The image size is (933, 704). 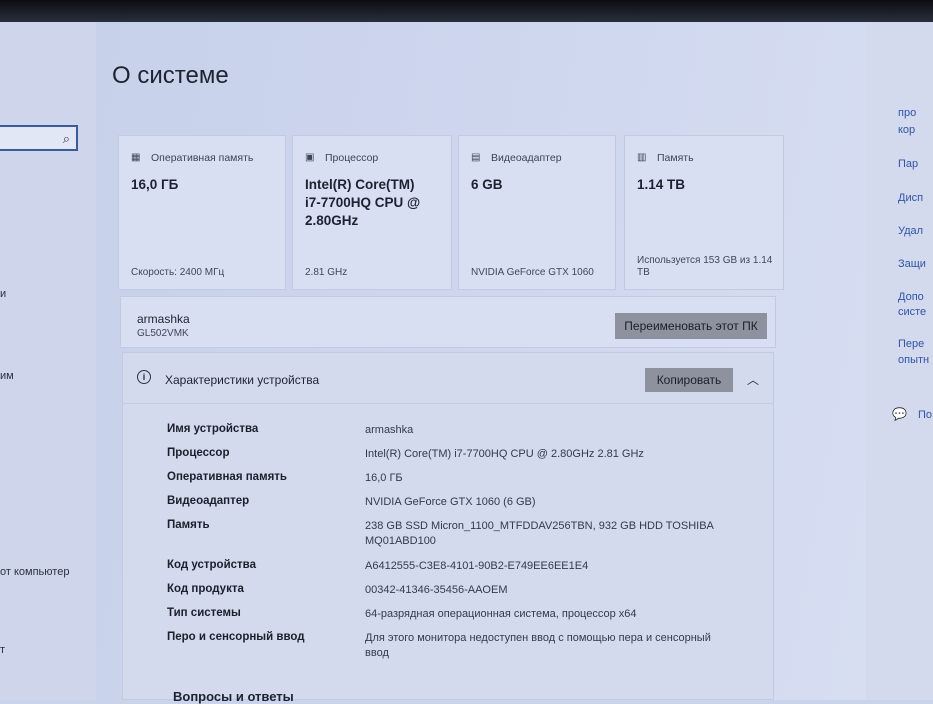 I want to click on spec-key: Видеоадаптер, so click(x=208, y=501).